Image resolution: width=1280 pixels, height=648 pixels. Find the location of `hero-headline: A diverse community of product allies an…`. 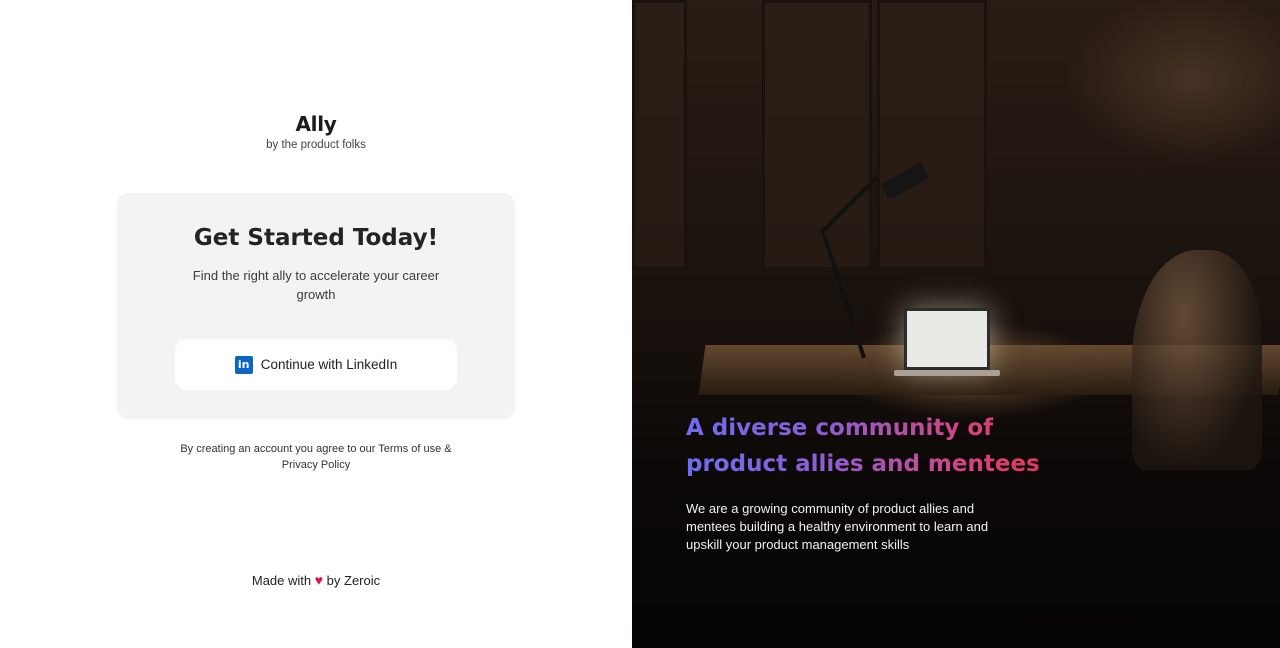

hero-headline: A diverse community of product allies an… is located at coordinates (876, 446).